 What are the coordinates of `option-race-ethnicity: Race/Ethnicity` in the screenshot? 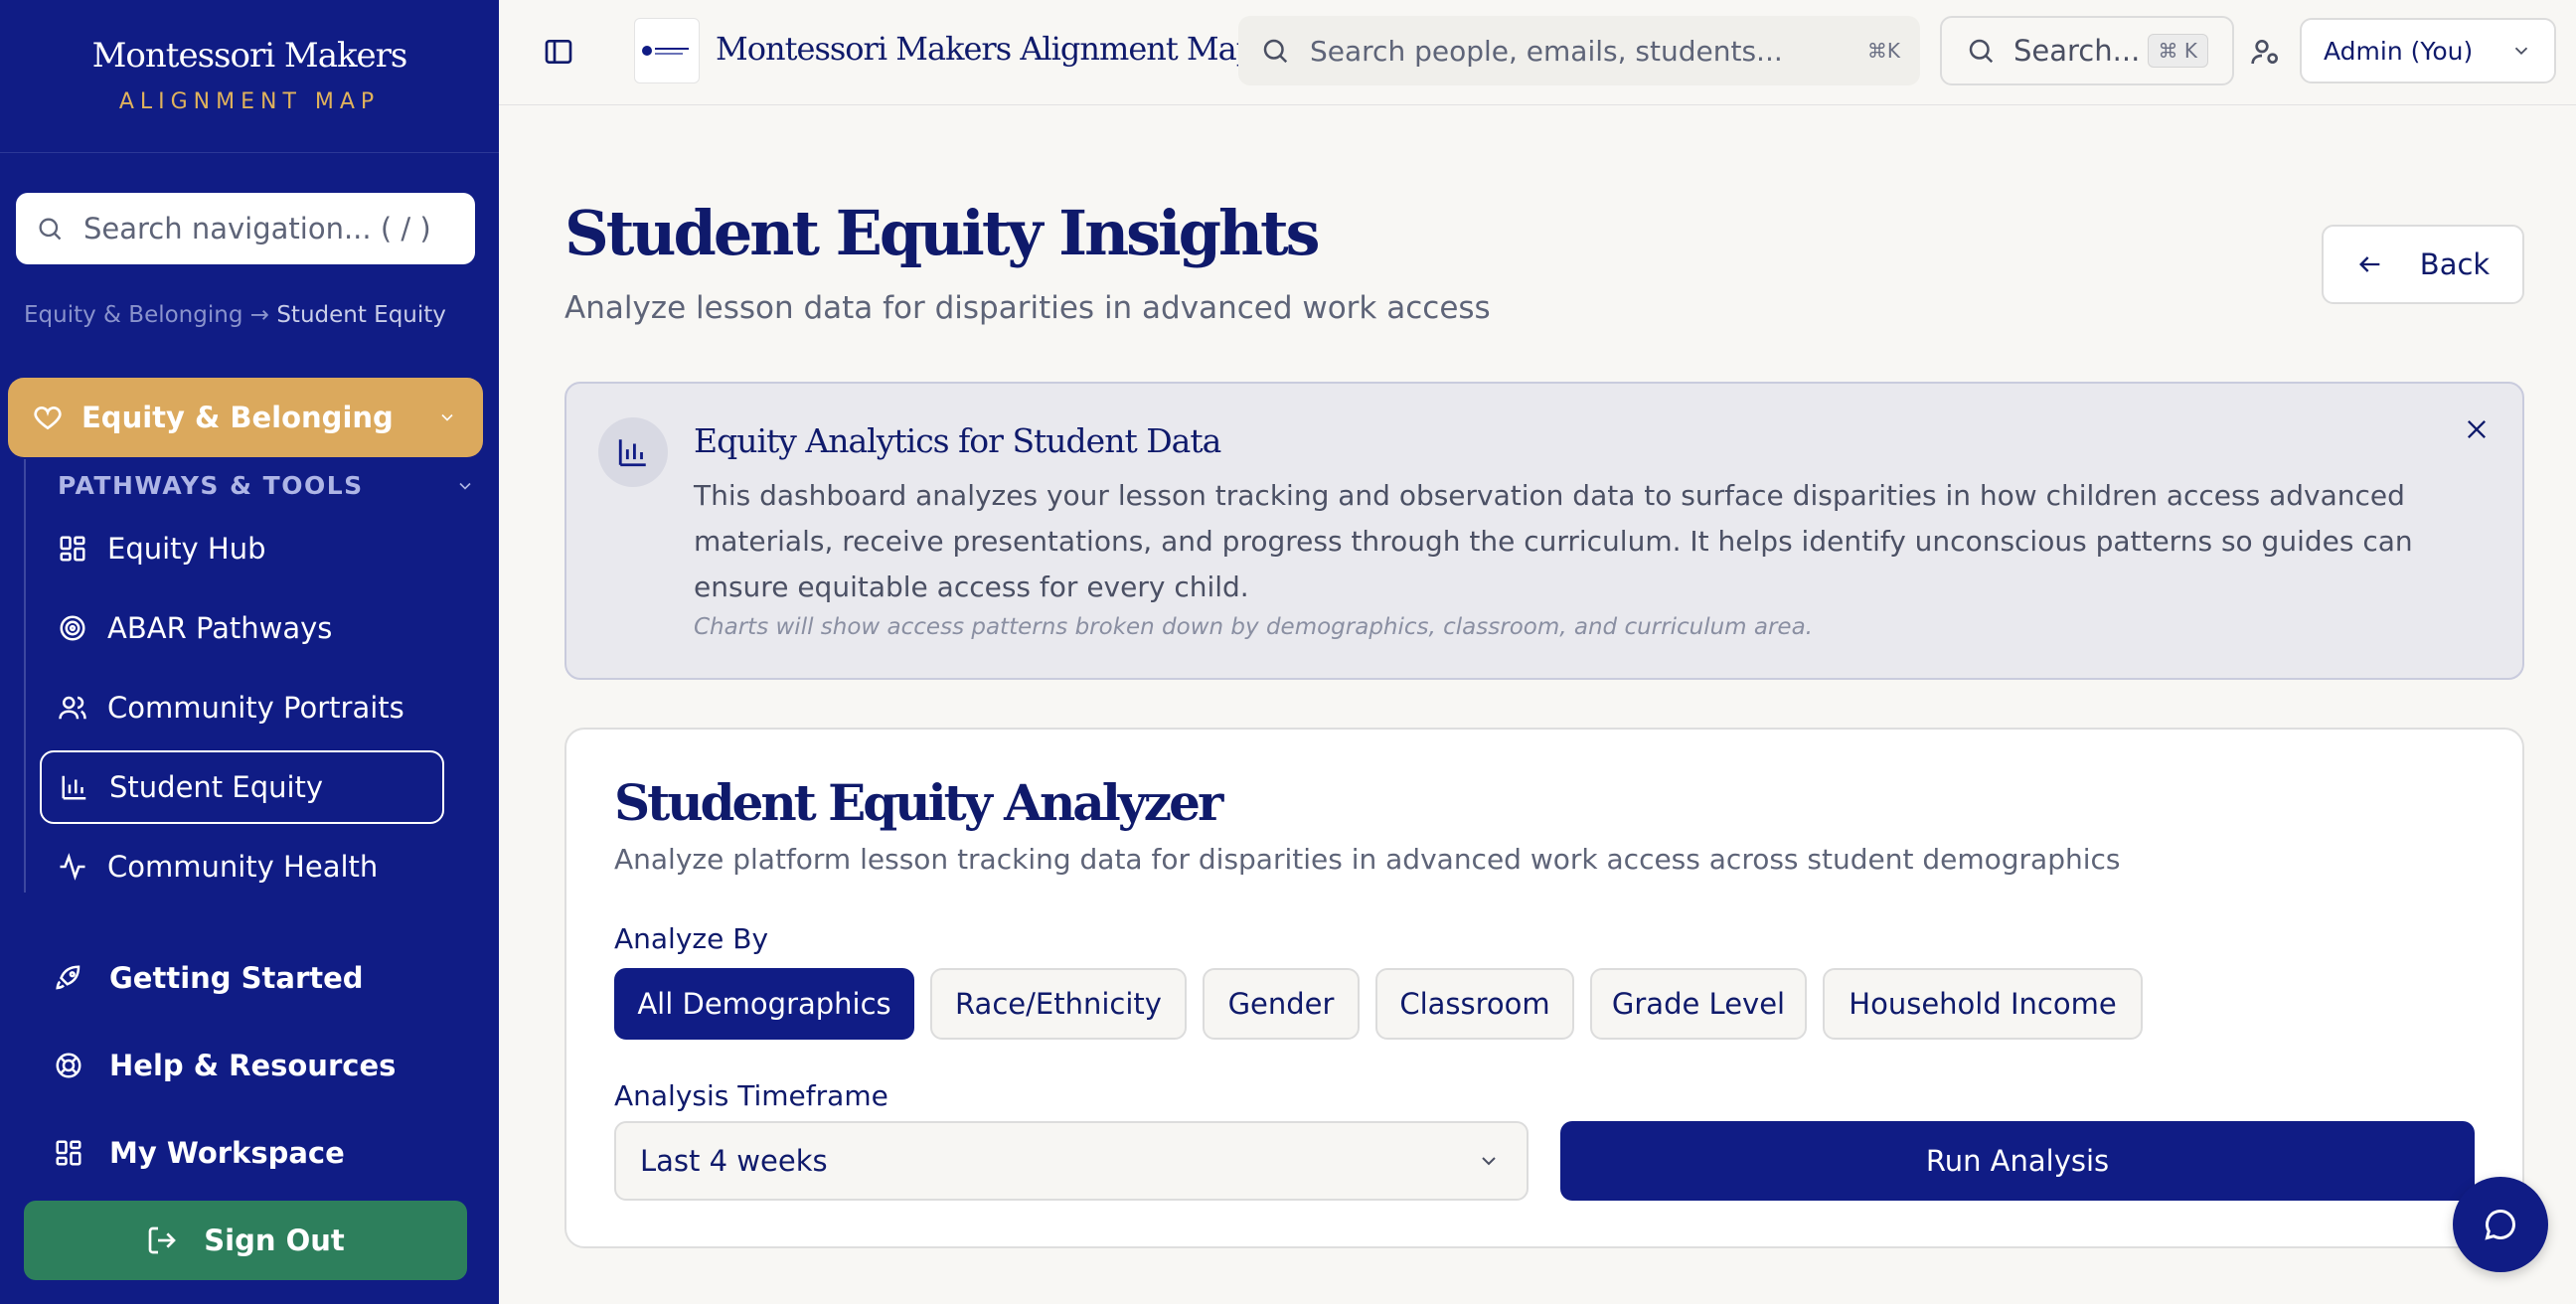 It's located at (1058, 1004).